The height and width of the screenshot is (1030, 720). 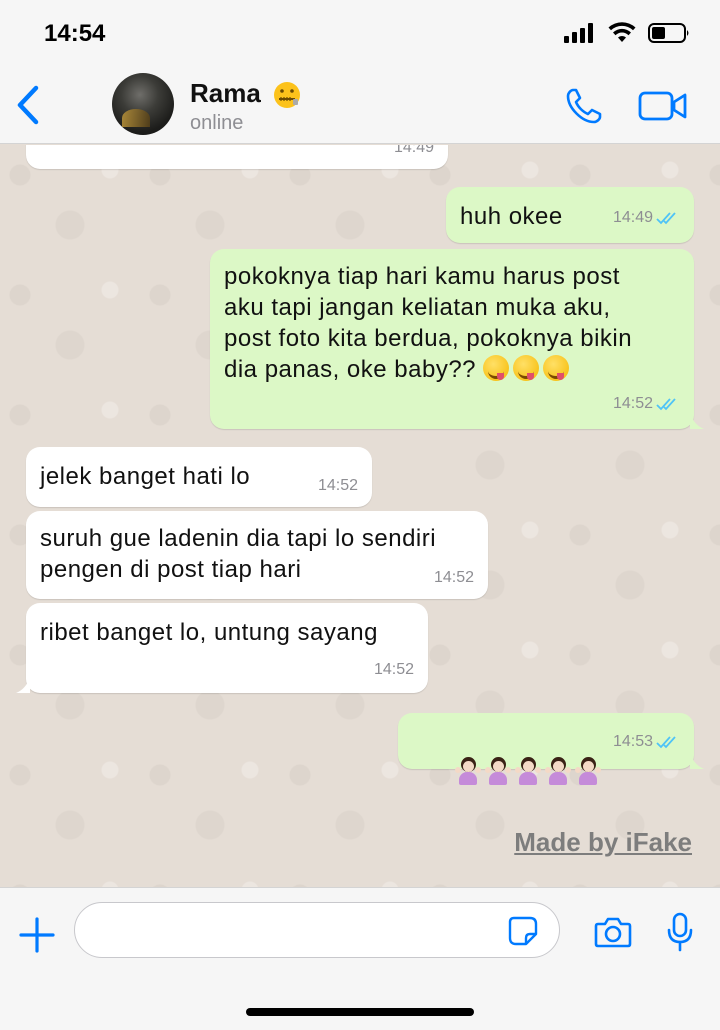 I want to click on message-meta: 14:53, so click(x=646, y=741).